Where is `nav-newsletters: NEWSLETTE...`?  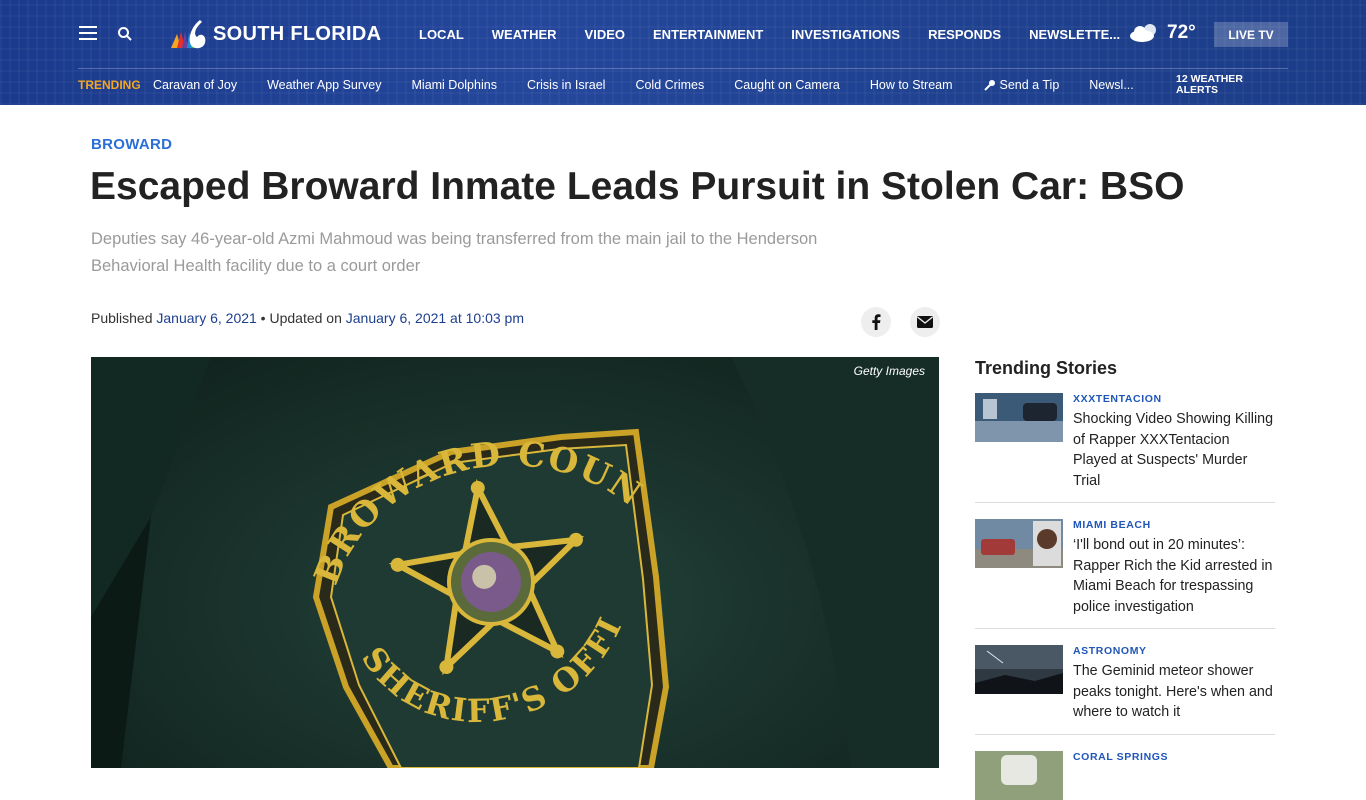
nav-newsletters: NEWSLETTE... is located at coordinates (1074, 34).